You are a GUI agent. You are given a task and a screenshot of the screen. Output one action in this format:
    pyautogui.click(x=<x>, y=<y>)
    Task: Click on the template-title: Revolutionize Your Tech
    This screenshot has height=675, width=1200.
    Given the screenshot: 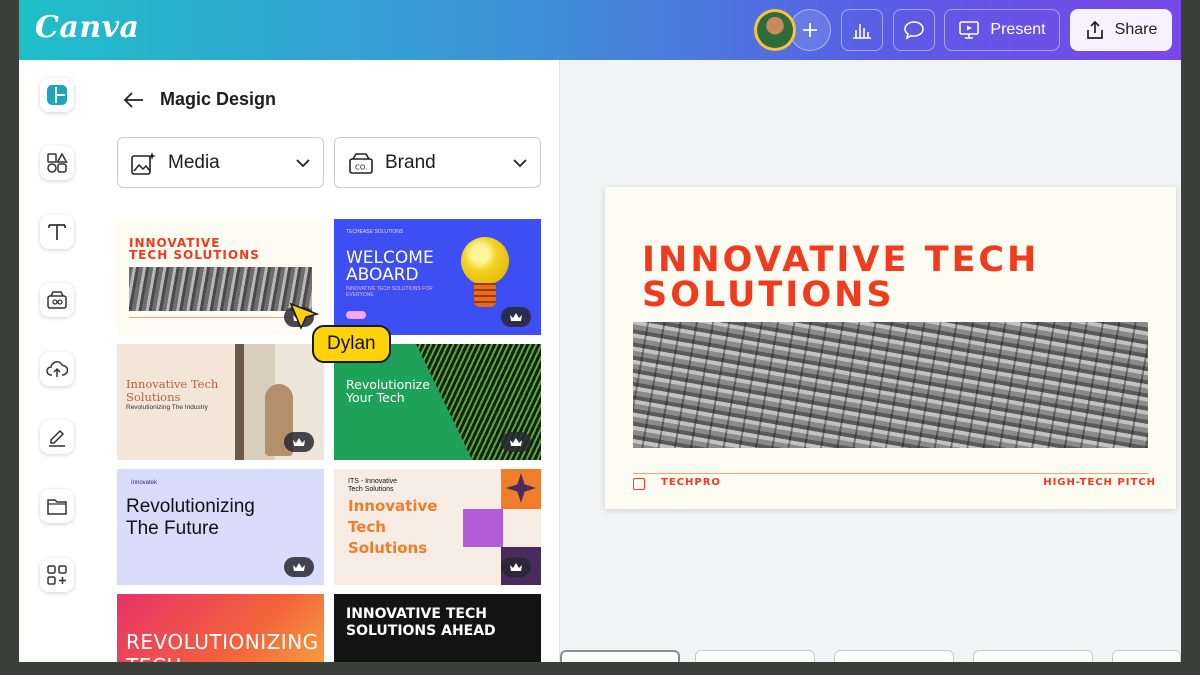 What is the action you would take?
    pyautogui.click(x=388, y=391)
    